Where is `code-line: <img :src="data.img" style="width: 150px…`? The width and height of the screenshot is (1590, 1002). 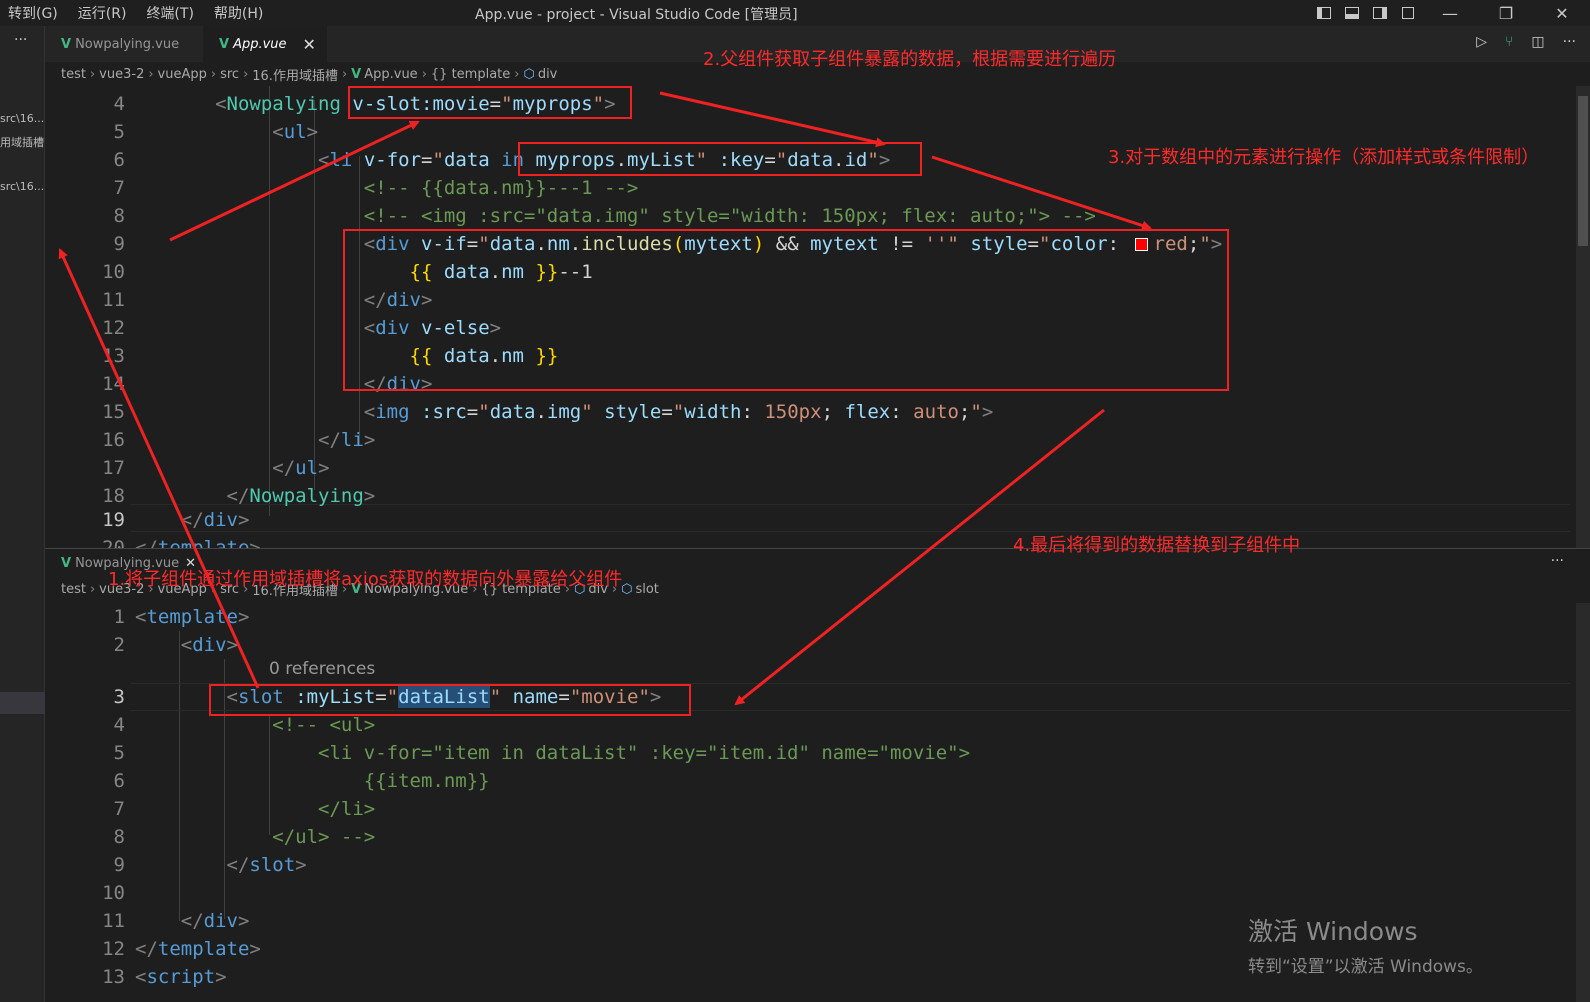
code-line: <img :src="data.img" style="width: 150px… is located at coordinates (678, 412).